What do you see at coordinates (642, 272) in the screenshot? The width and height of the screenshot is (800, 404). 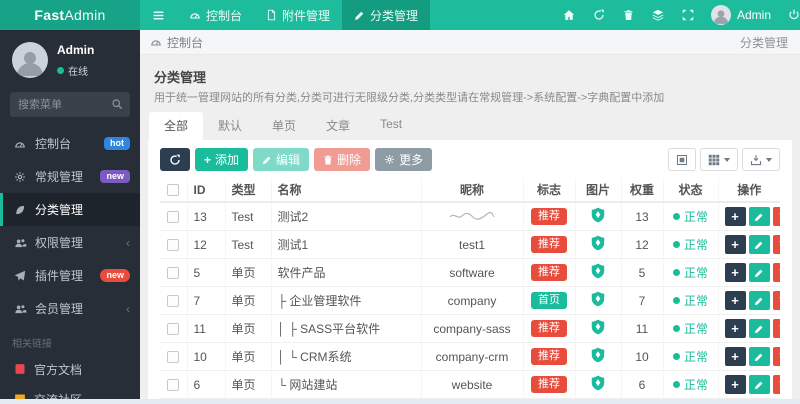 I see `cell-weight: 5` at bounding box center [642, 272].